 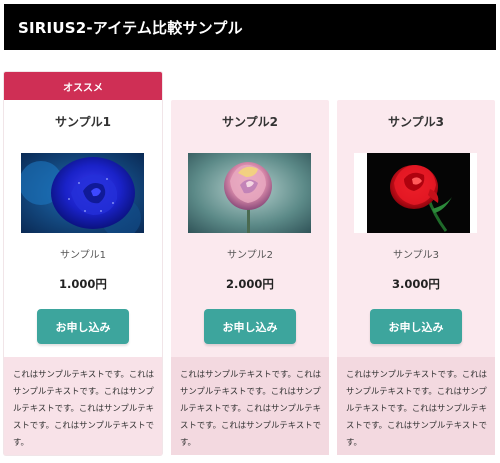 I want to click on recommended-badge-label: オススメ, so click(x=83, y=88).